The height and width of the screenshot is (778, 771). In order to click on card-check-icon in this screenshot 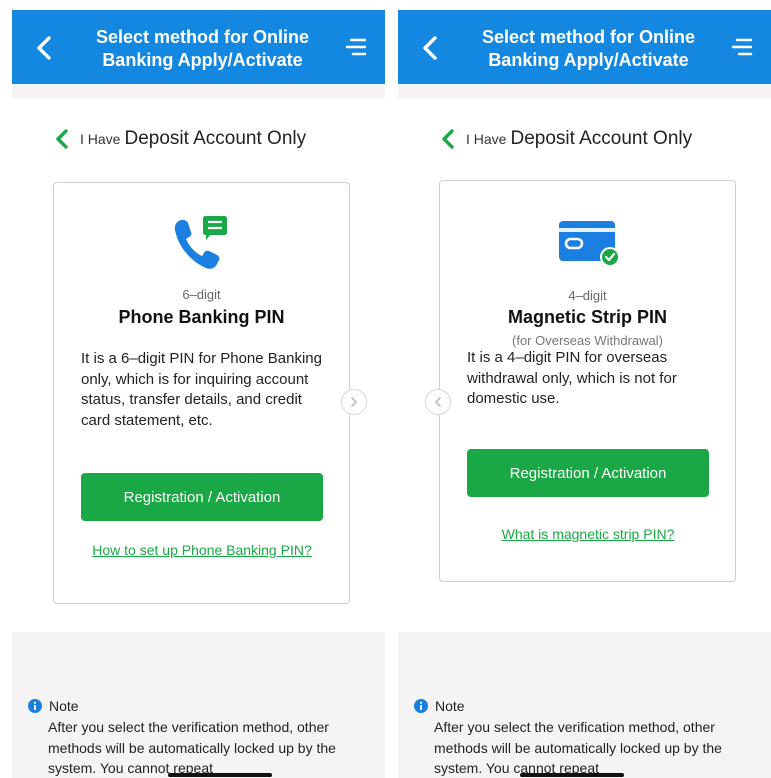, I will do `click(589, 244)`.